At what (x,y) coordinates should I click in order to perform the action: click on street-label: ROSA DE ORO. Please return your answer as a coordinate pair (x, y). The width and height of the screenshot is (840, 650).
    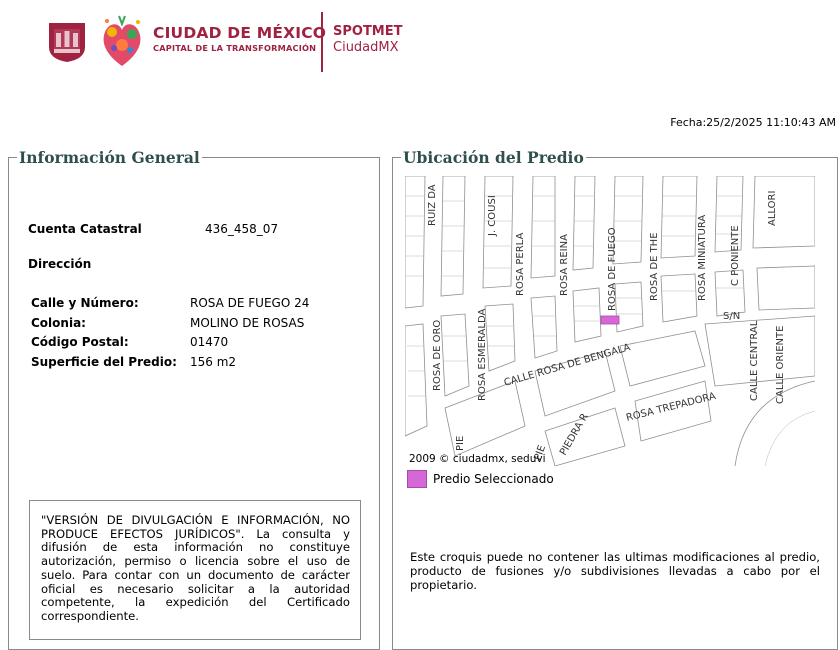
    Looking at the image, I should click on (437, 355).